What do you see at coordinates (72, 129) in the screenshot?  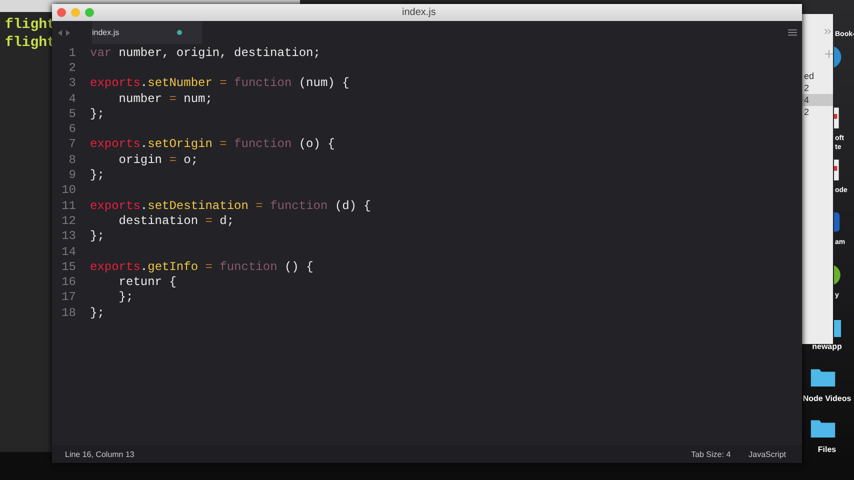 I see `line-number: 6` at bounding box center [72, 129].